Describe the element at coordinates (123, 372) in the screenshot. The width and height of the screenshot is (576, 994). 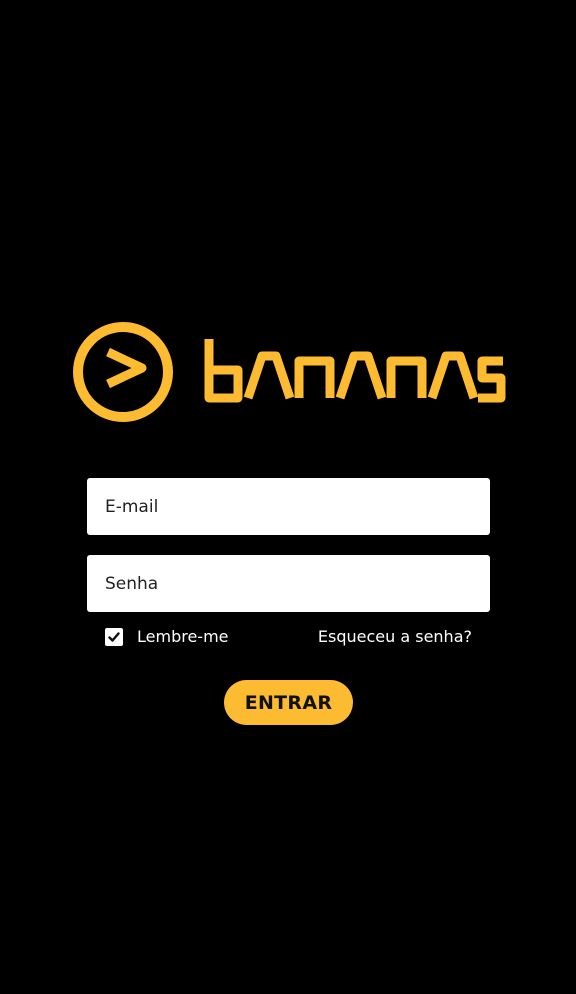
I see `play-chevron-circle-icon` at that location.